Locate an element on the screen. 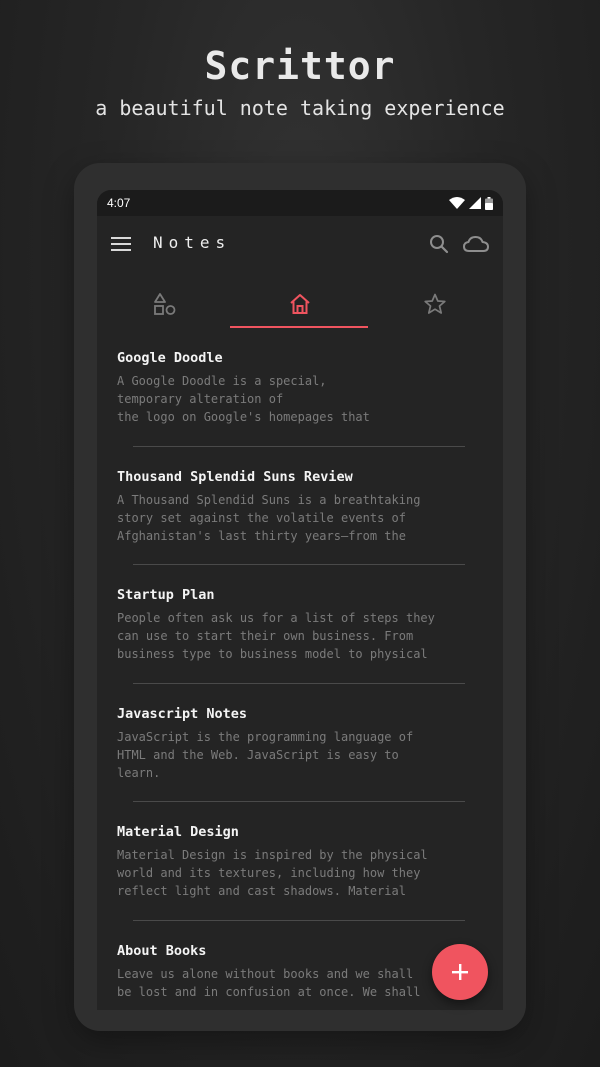 The height and width of the screenshot is (1067, 600). add-note-button is located at coordinates (460, 972).